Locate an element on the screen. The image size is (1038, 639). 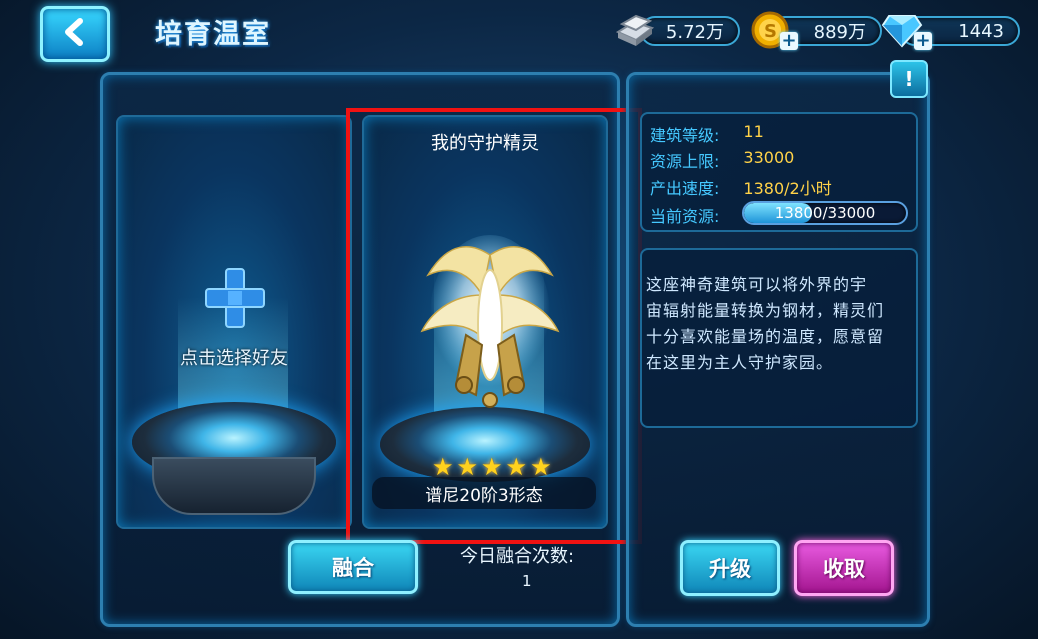
friend-slot: 点击选择好友 is located at coordinates (234, 322).